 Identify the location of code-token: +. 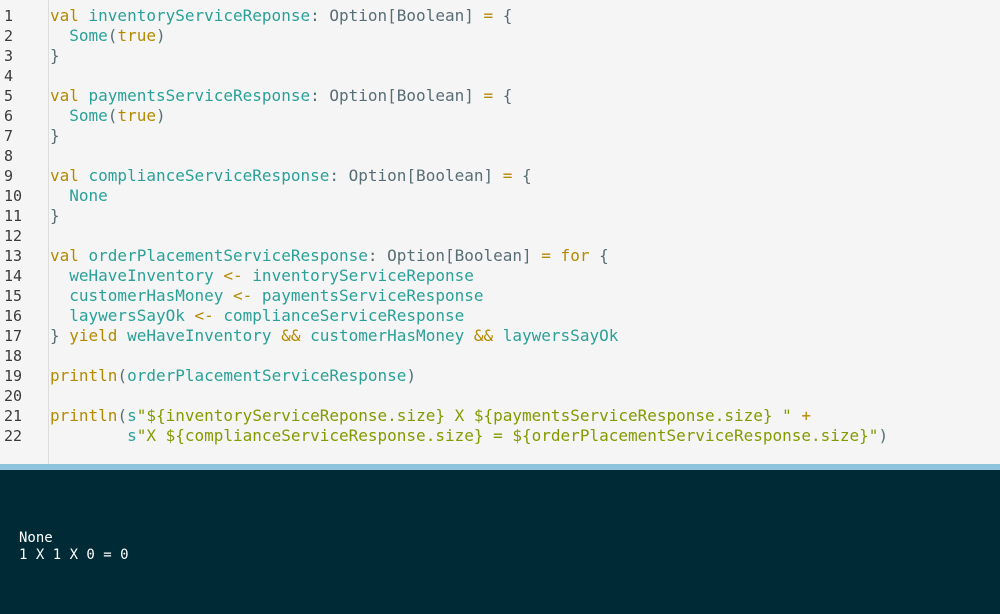
(801, 415).